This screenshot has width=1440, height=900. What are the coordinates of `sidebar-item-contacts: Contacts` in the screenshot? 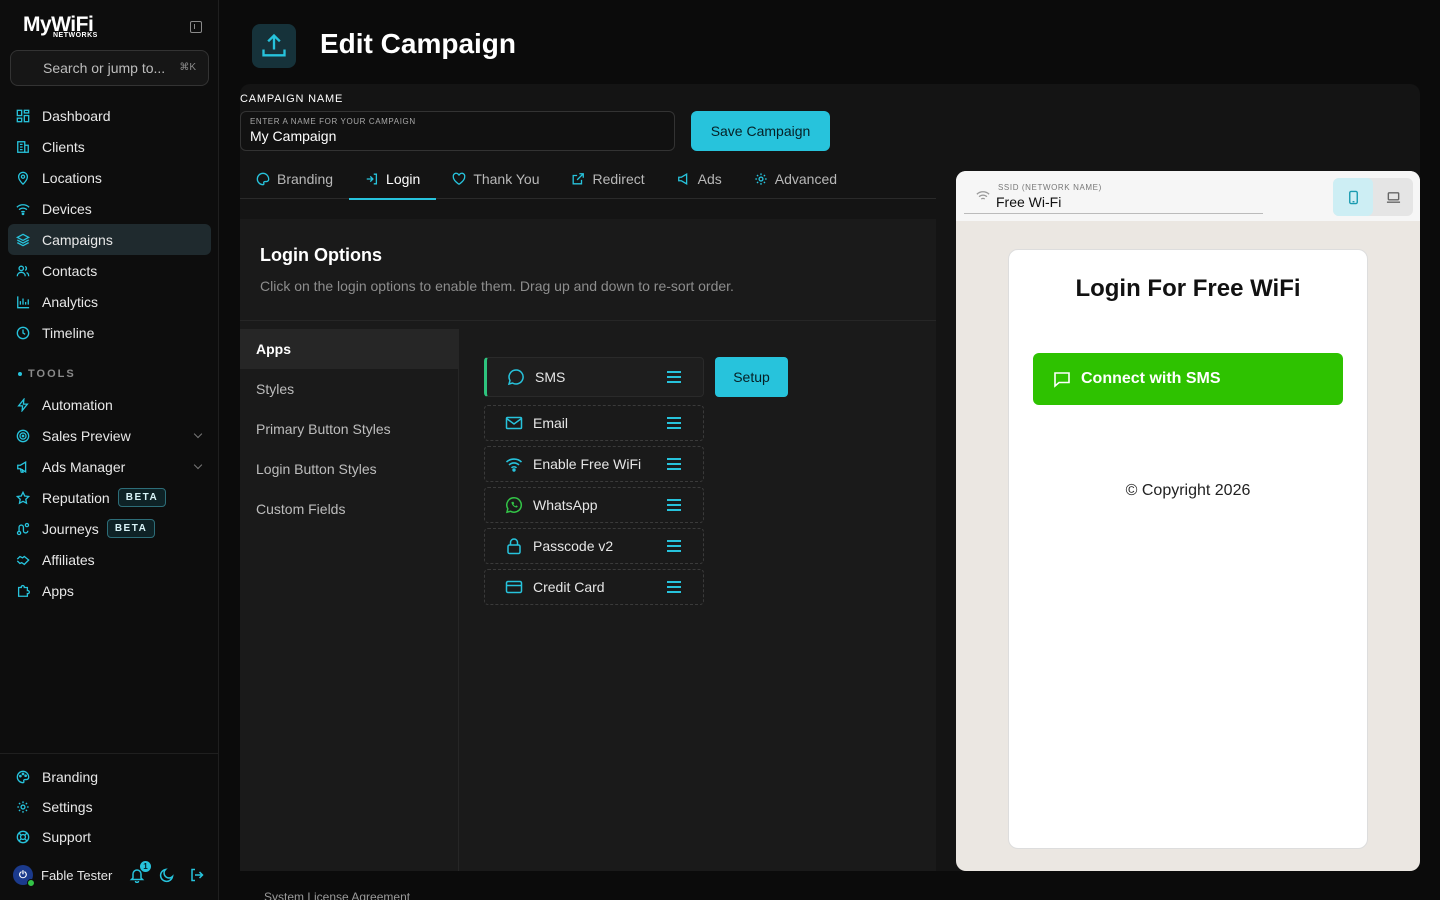 It's located at (109, 270).